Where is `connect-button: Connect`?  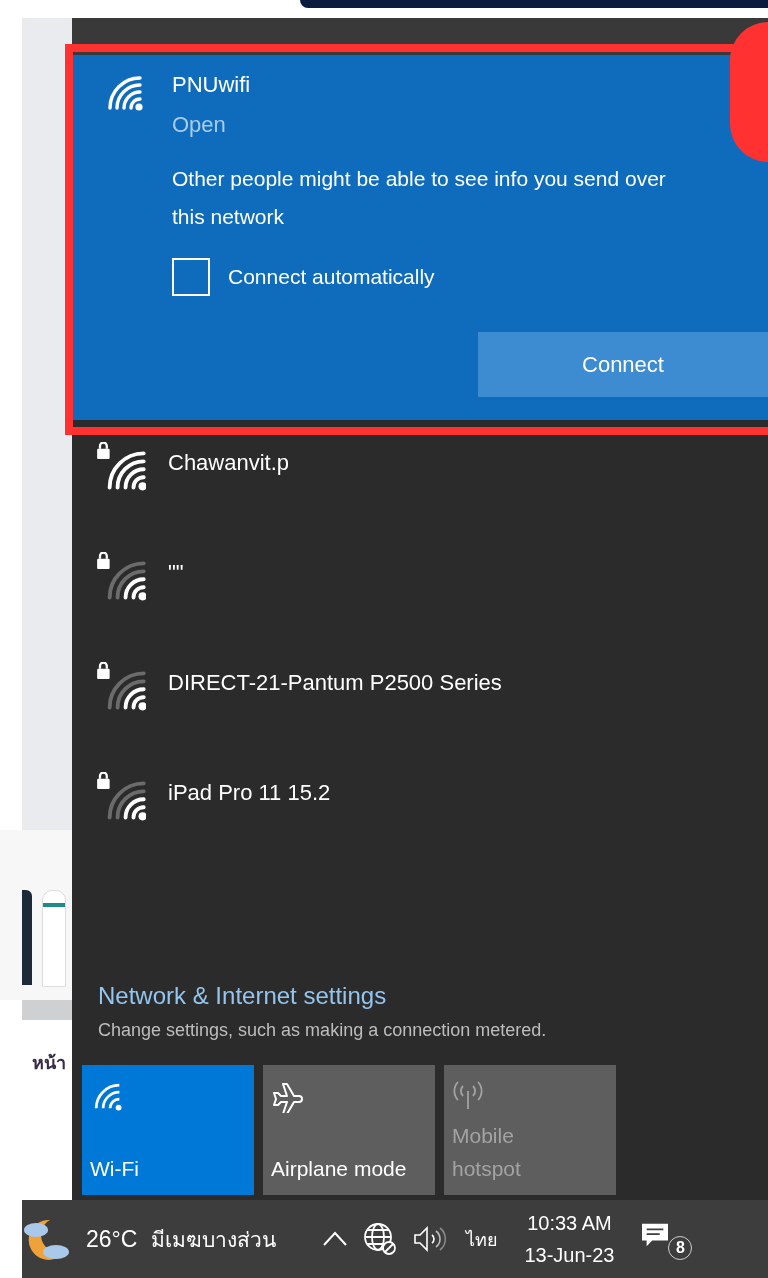
connect-button: Connect is located at coordinates (623, 364).